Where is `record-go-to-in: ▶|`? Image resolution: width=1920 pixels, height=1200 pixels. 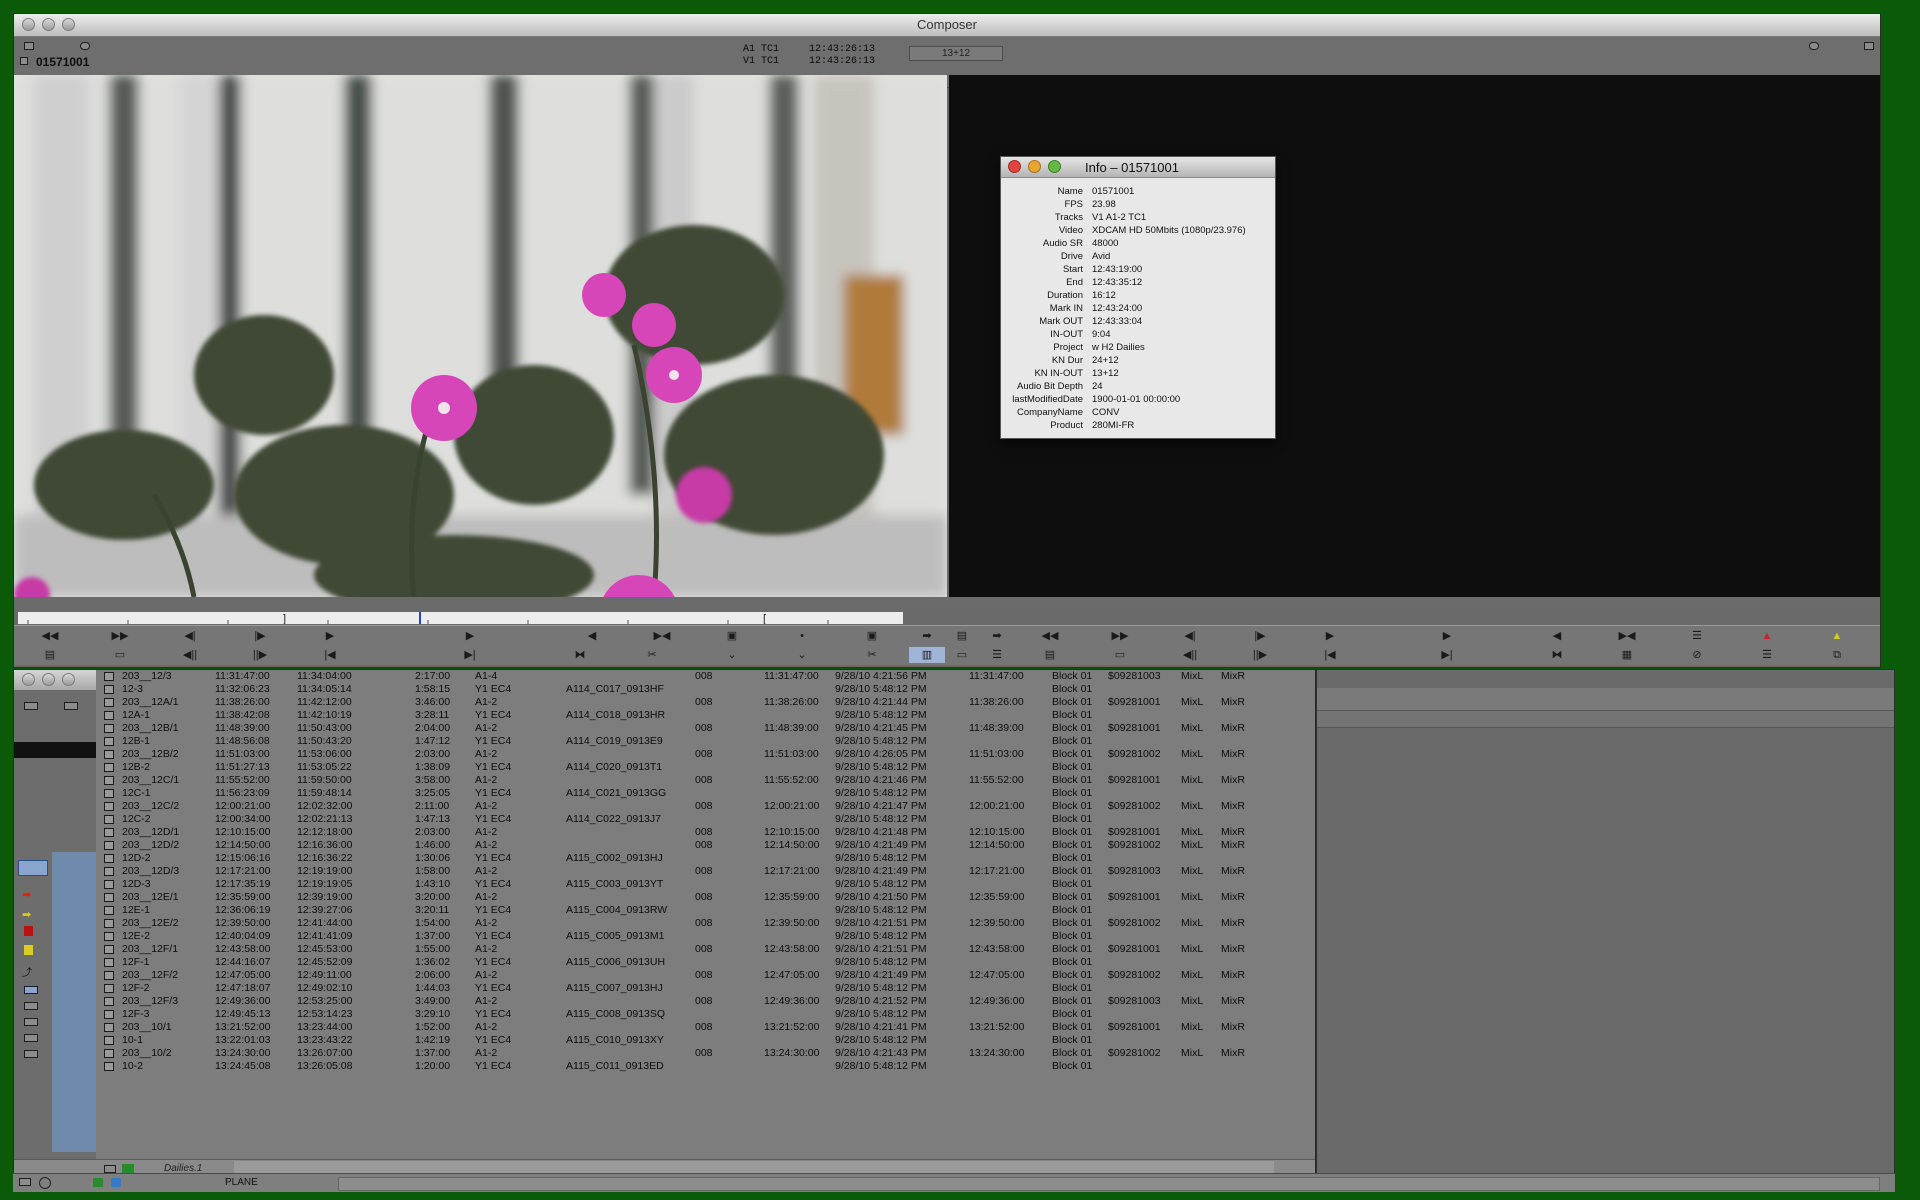 record-go-to-in: ▶| is located at coordinates (1447, 655).